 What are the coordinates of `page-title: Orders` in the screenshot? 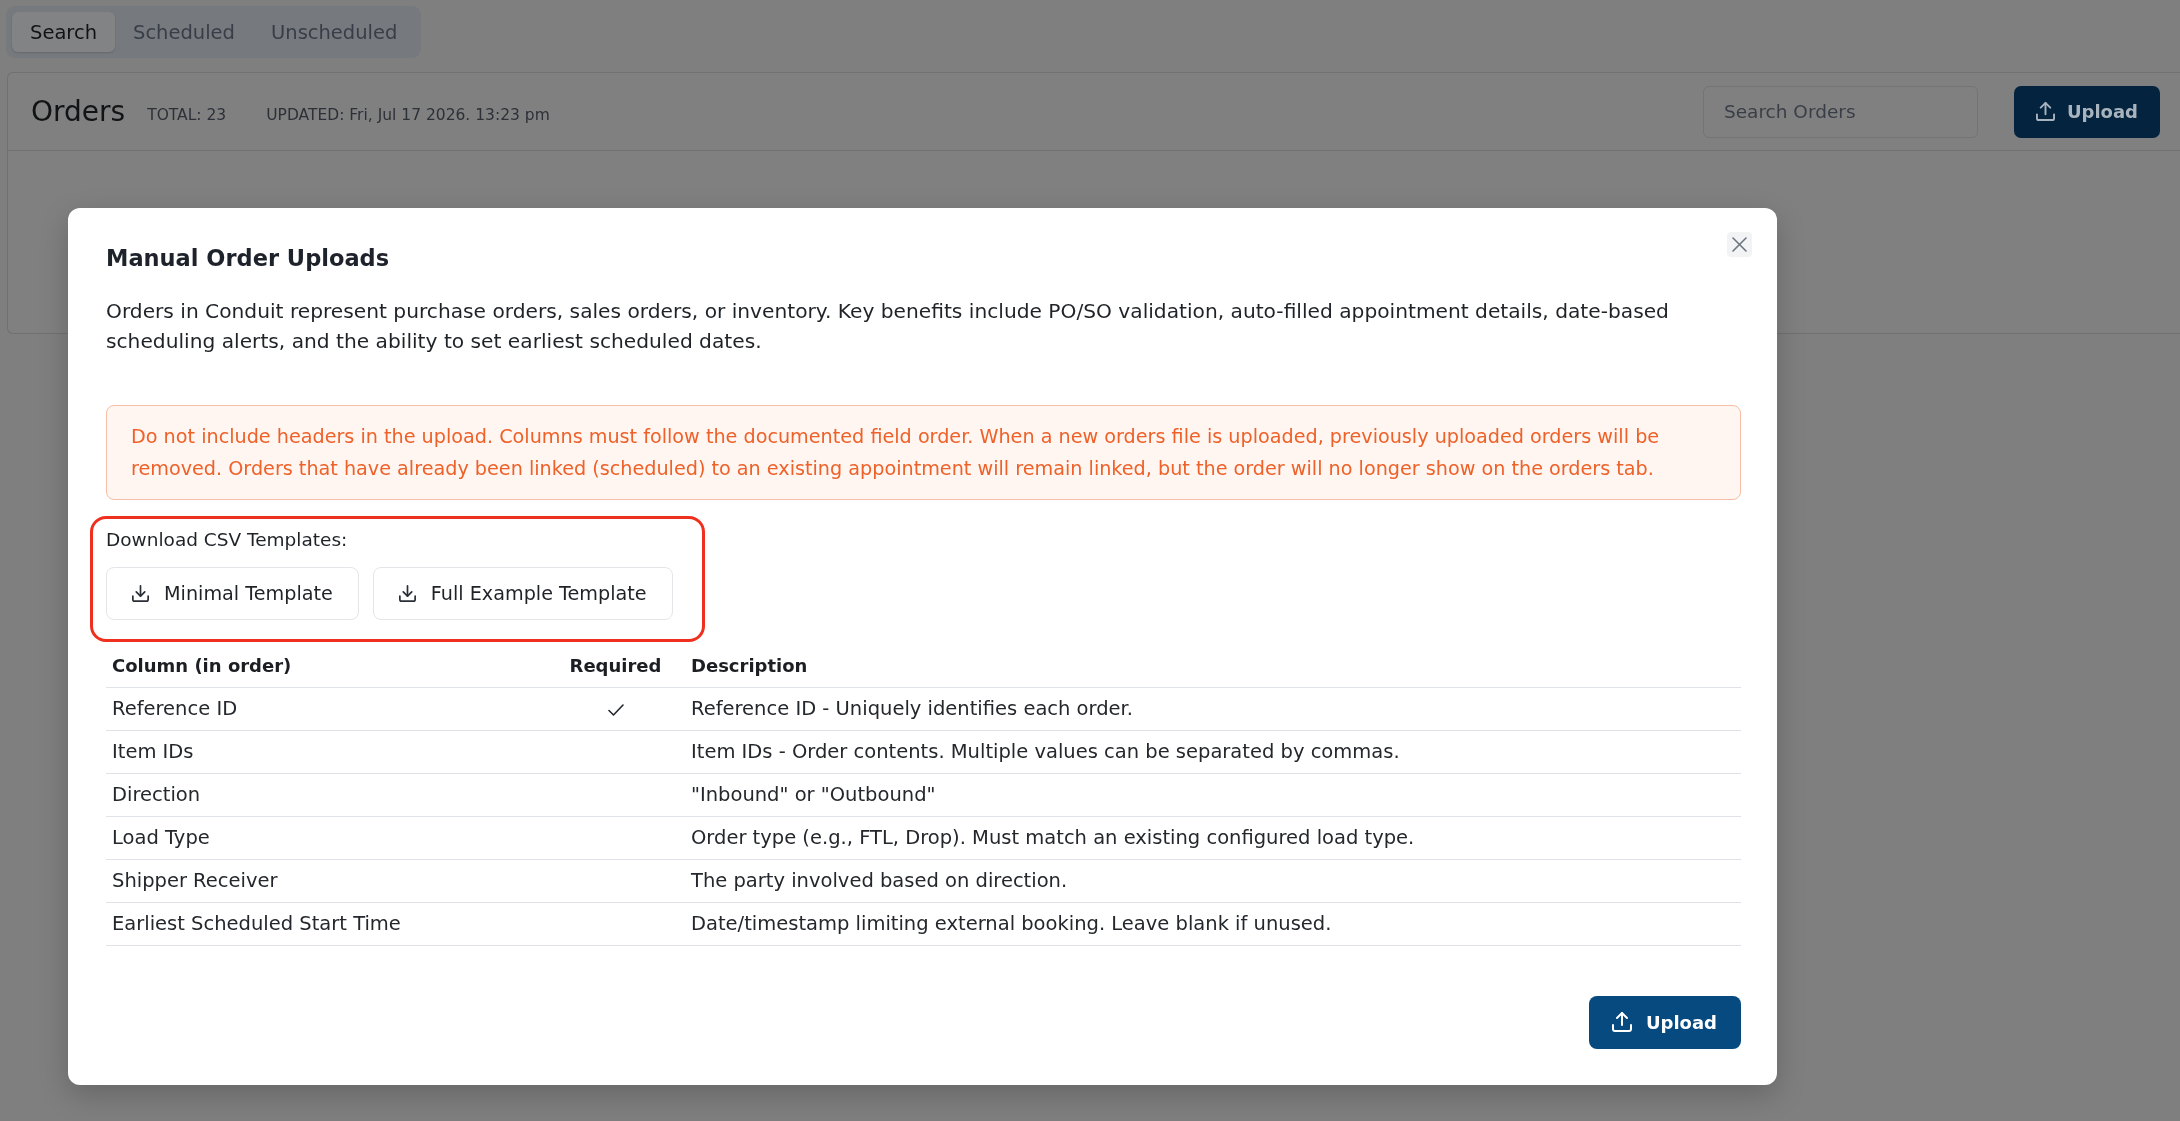 It's located at (78, 111).